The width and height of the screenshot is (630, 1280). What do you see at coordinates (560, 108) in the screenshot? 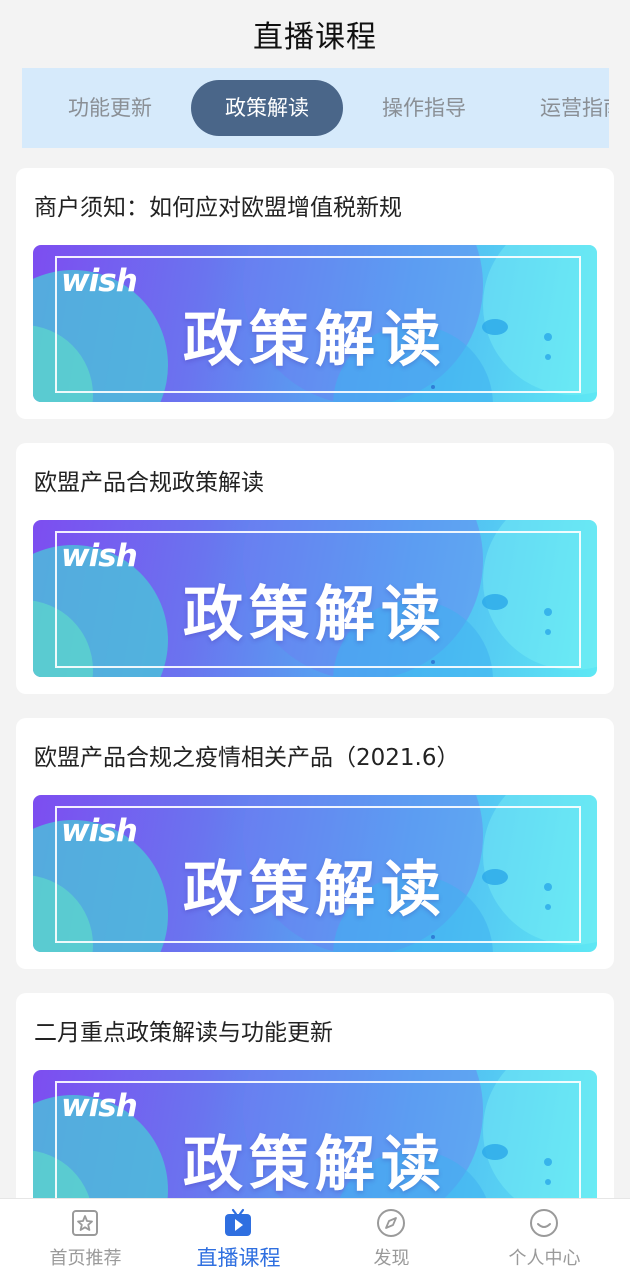
I see `tab-operations-guide: 运营指南` at bounding box center [560, 108].